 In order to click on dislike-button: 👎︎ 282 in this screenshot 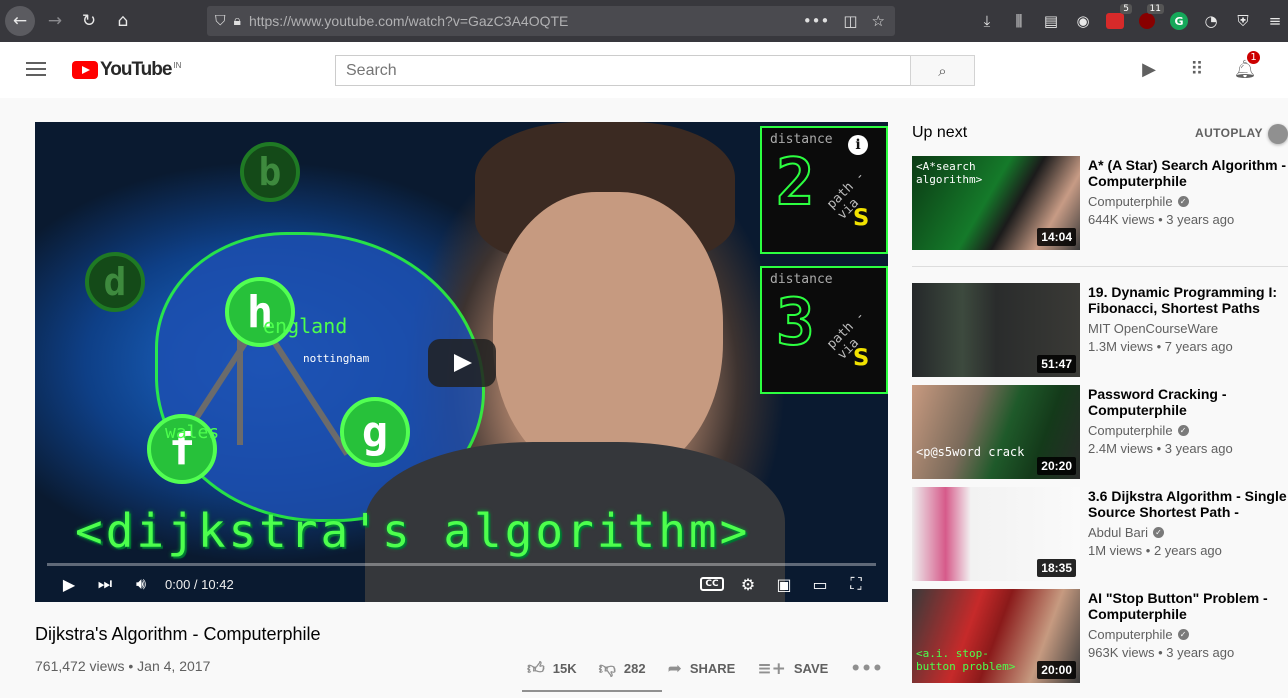, I will do `click(622, 668)`.